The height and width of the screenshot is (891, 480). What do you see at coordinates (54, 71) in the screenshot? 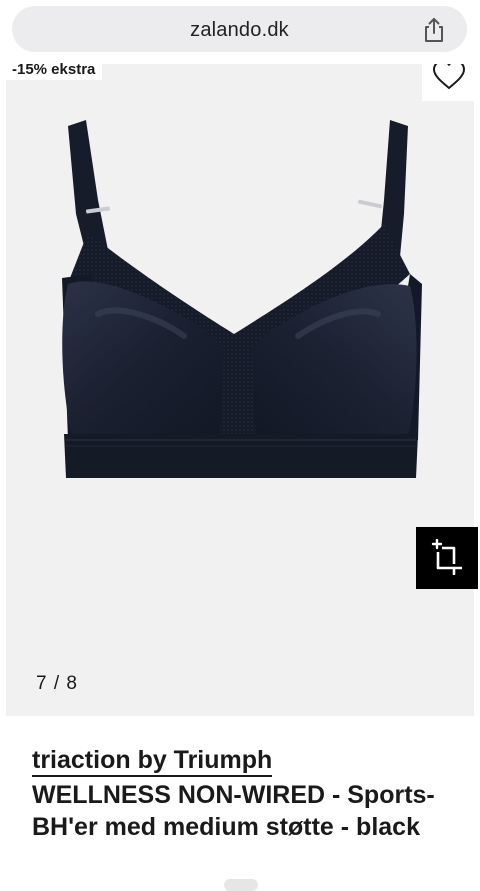
I see `discount-badge: -15% ekstra` at bounding box center [54, 71].